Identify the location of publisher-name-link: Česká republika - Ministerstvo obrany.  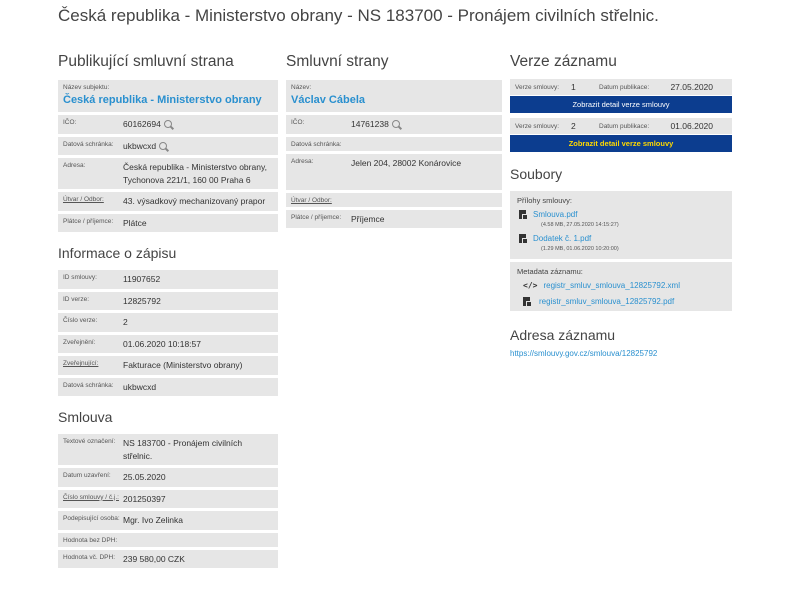
(168, 100).